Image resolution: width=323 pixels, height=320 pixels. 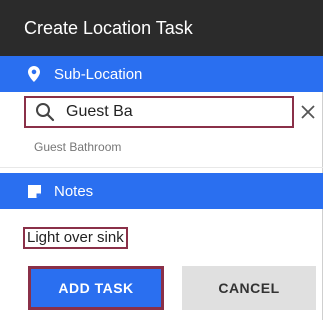 What do you see at coordinates (161, 74) in the screenshot?
I see `sub-location-header: Sub-Location` at bounding box center [161, 74].